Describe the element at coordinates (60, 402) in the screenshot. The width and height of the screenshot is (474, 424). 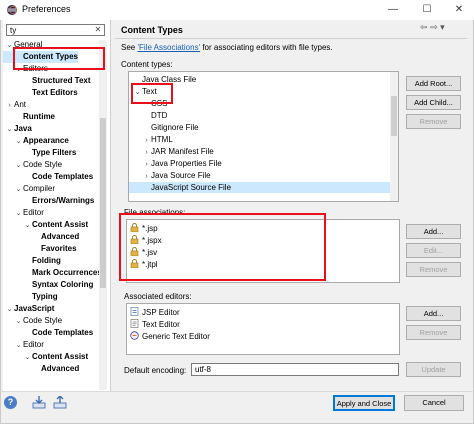
I see `export-preferences-icon` at that location.